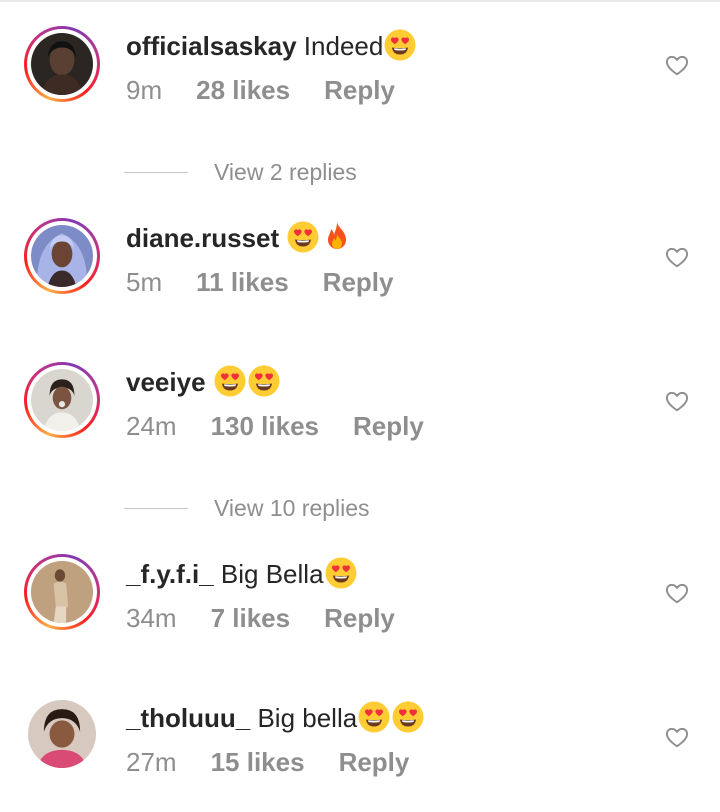 Image resolution: width=720 pixels, height=812 pixels. Describe the element at coordinates (343, 46) in the screenshot. I see `comment-text: Indeed` at that location.